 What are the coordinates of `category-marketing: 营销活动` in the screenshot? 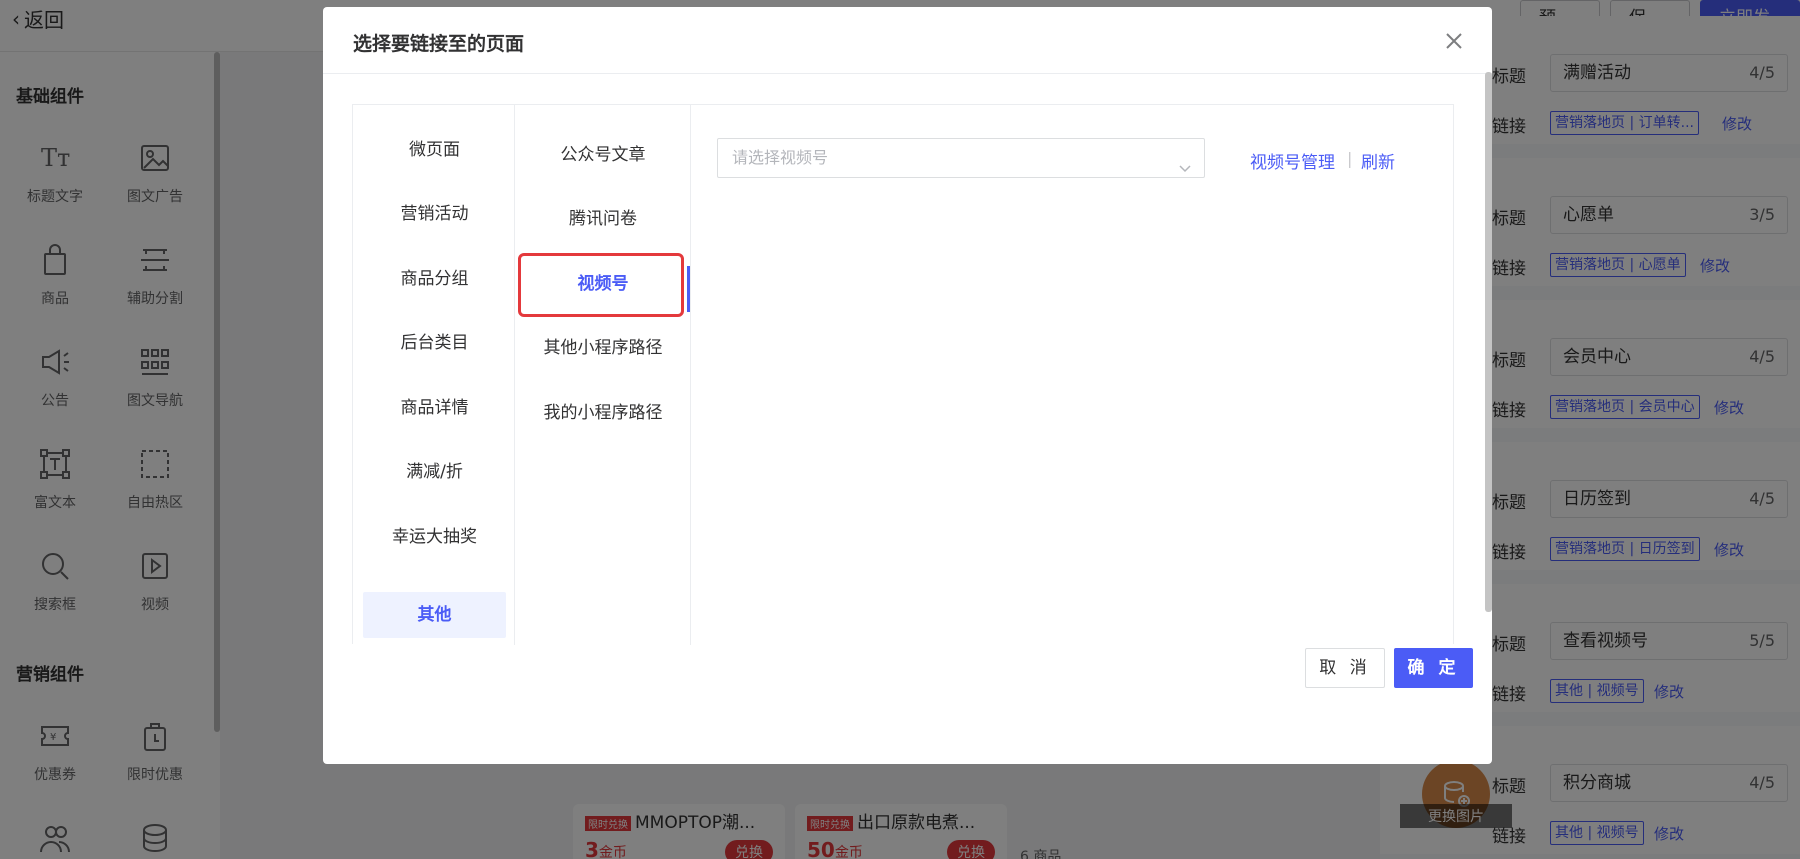 It's located at (434, 214).